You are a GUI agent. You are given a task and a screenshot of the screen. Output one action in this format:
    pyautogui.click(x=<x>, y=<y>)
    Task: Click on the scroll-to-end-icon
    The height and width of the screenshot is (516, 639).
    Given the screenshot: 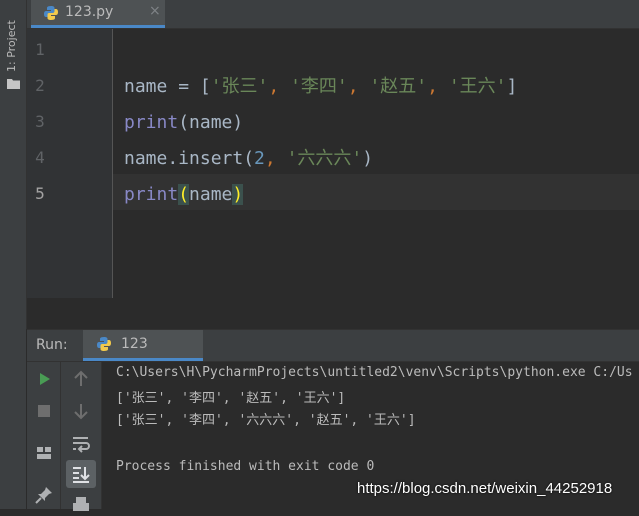 What is the action you would take?
    pyautogui.click(x=81, y=474)
    